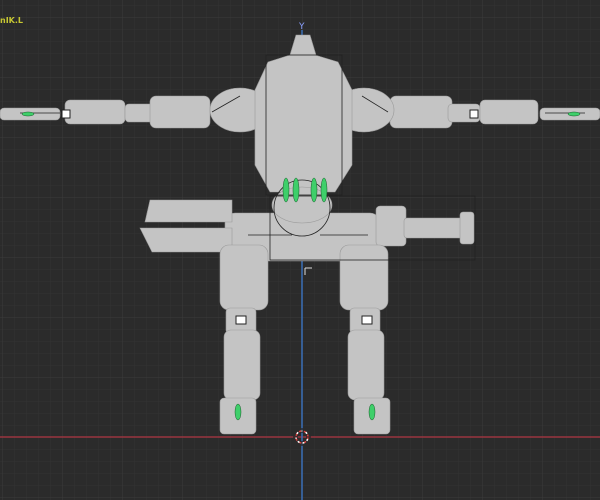 The height and width of the screenshot is (500, 600). What do you see at coordinates (302, 27) in the screenshot?
I see `axis-y-label: Y` at bounding box center [302, 27].